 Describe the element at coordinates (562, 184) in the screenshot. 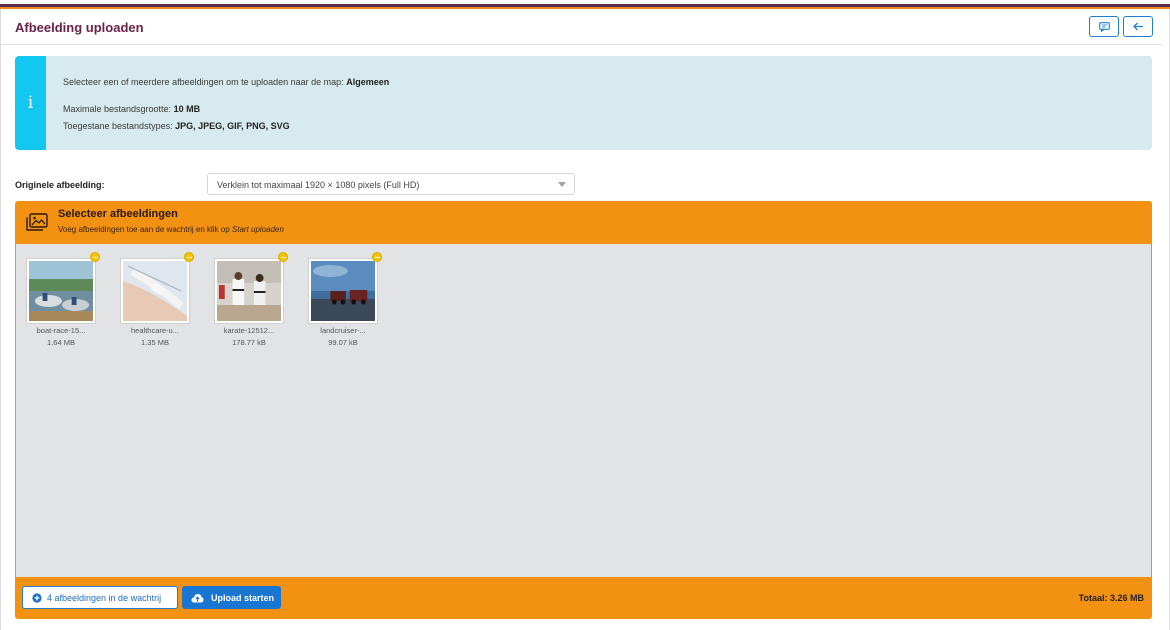

I see `chevron-down-icon` at that location.